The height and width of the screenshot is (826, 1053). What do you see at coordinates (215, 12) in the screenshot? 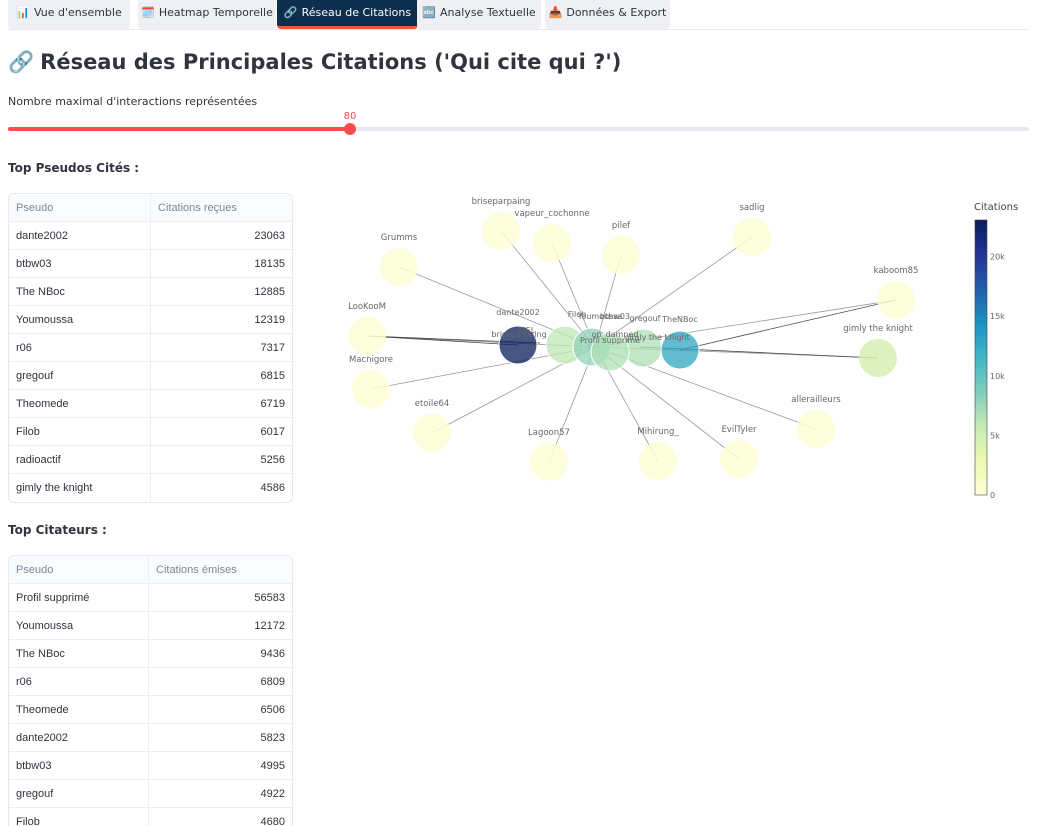
I see `tab-label: Heatmap Temporelle` at bounding box center [215, 12].